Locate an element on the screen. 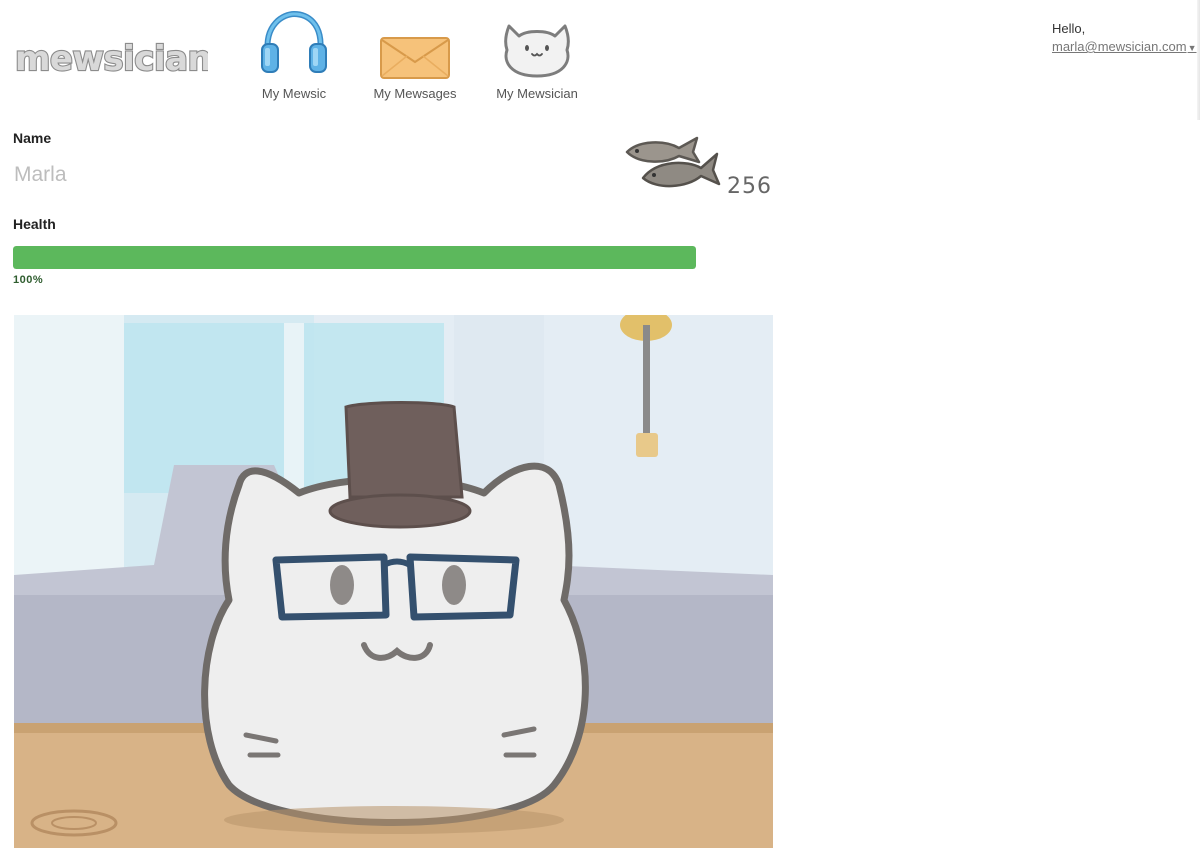 This screenshot has width=1200, height=848. health-bar is located at coordinates (354, 257).